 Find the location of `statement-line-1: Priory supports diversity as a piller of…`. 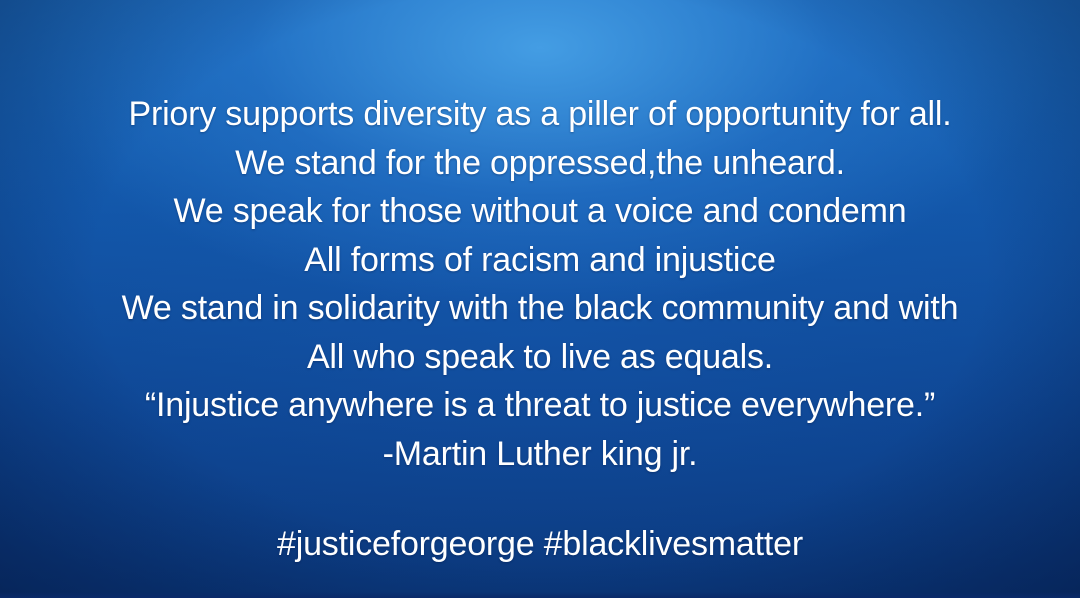

statement-line-1: Priory supports diversity as a piller of… is located at coordinates (540, 114).